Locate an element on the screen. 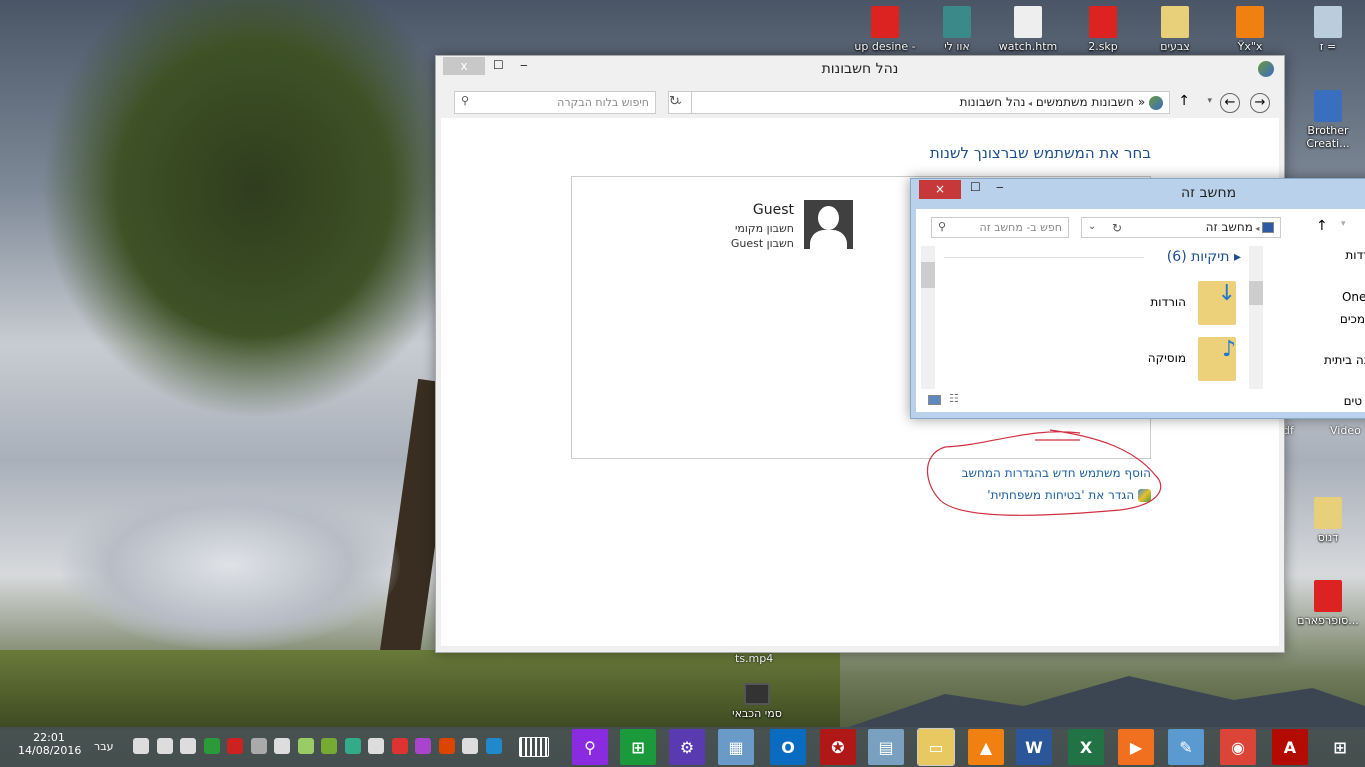  address-dropdown-icon: ⌄ is located at coordinates (1092, 226).